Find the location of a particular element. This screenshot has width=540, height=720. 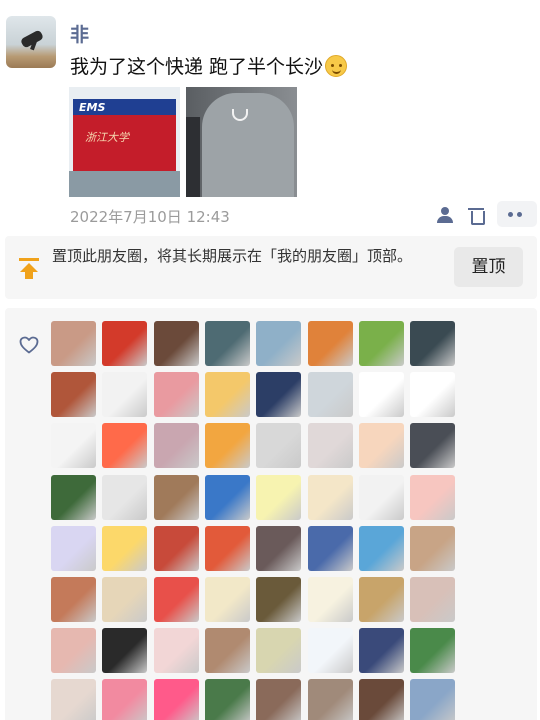

heart-icon is located at coordinates (29, 345).